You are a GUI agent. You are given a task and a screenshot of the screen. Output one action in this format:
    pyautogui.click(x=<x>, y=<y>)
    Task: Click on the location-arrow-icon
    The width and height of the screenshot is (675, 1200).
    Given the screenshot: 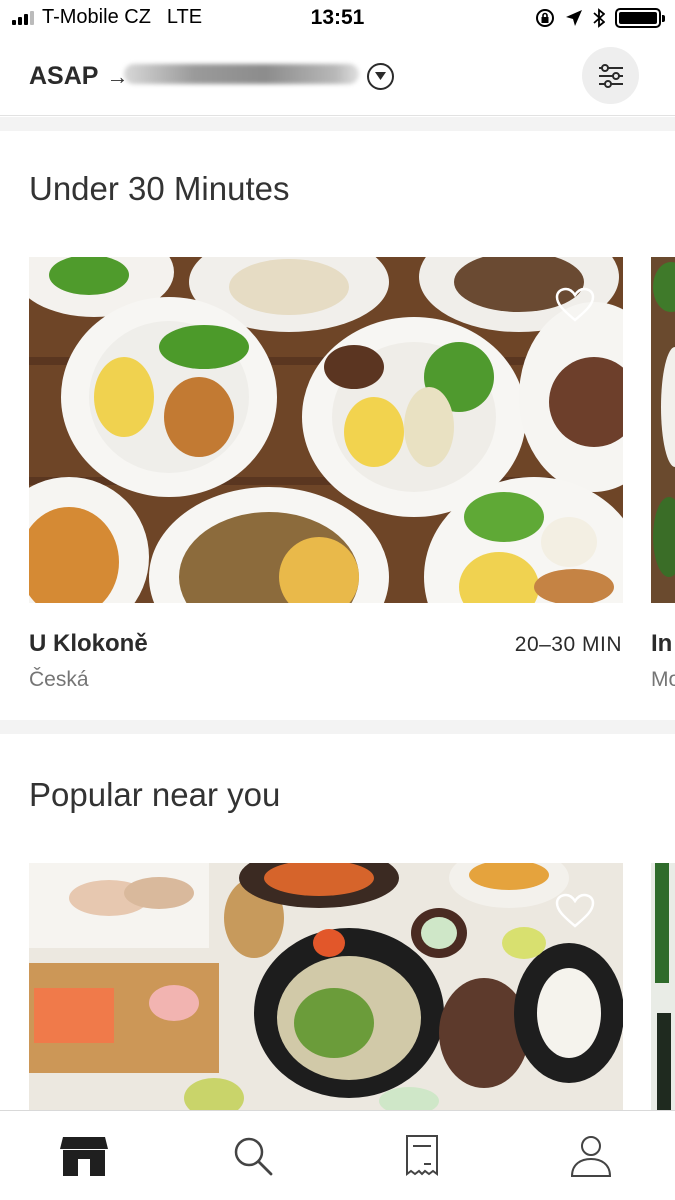 What is the action you would take?
    pyautogui.click(x=574, y=18)
    